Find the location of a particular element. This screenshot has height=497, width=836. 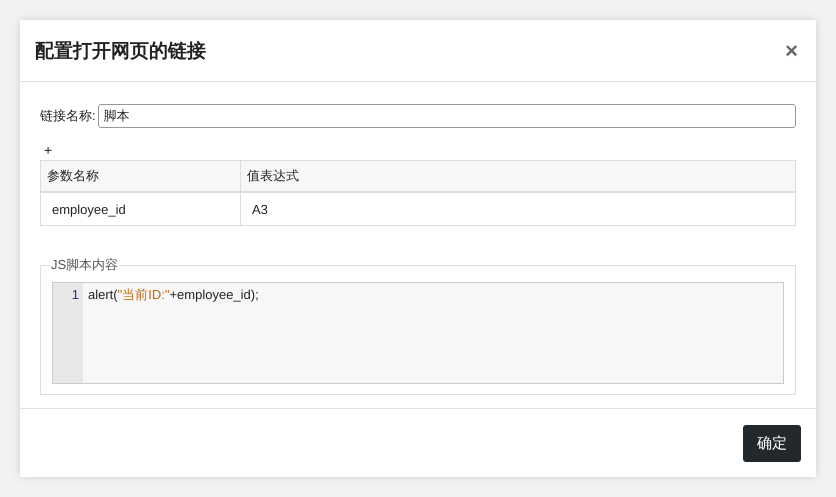

table-cell: employee_id is located at coordinates (140, 209).